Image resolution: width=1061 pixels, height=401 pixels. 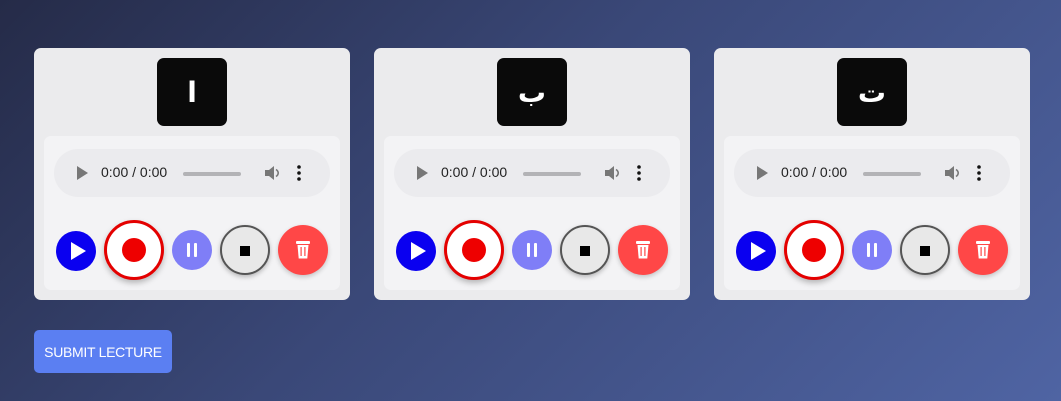 I want to click on submit-lecture-button: SUBMIT LECTURE, so click(x=103, y=351).